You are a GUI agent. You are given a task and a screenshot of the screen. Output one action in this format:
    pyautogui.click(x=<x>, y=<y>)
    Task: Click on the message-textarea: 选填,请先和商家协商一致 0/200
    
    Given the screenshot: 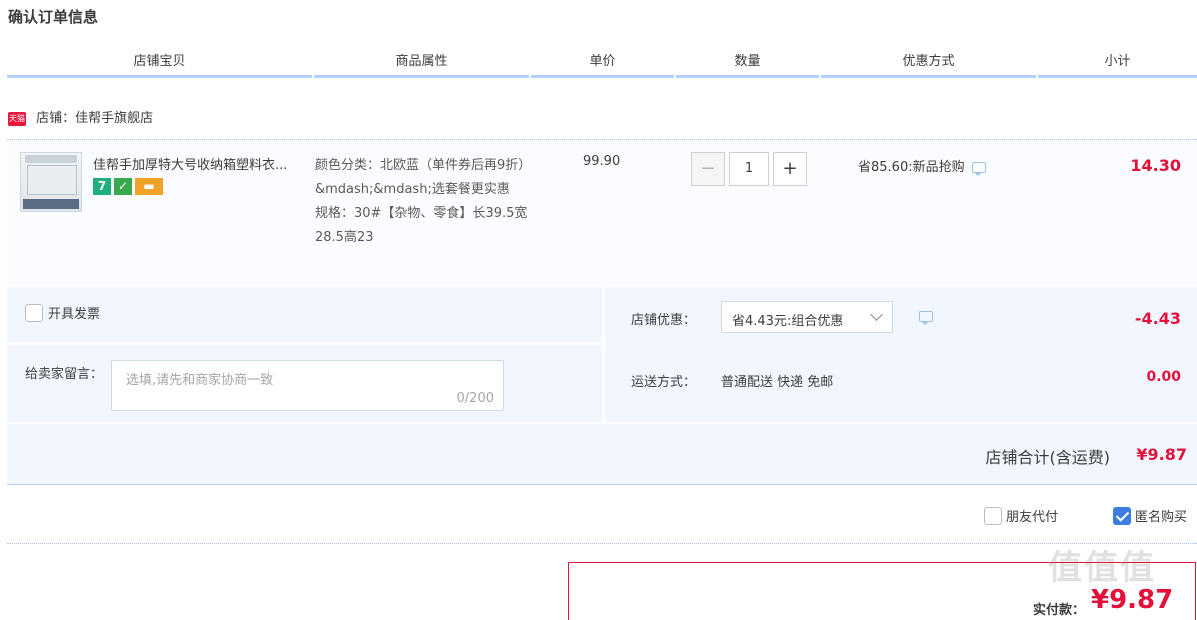 What is the action you would take?
    pyautogui.click(x=307, y=385)
    